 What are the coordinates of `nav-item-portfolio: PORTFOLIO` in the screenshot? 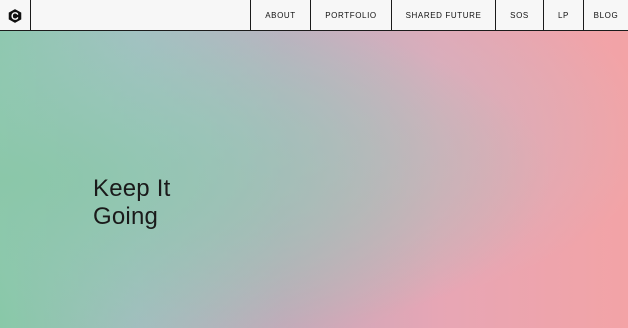 It's located at (350, 15).